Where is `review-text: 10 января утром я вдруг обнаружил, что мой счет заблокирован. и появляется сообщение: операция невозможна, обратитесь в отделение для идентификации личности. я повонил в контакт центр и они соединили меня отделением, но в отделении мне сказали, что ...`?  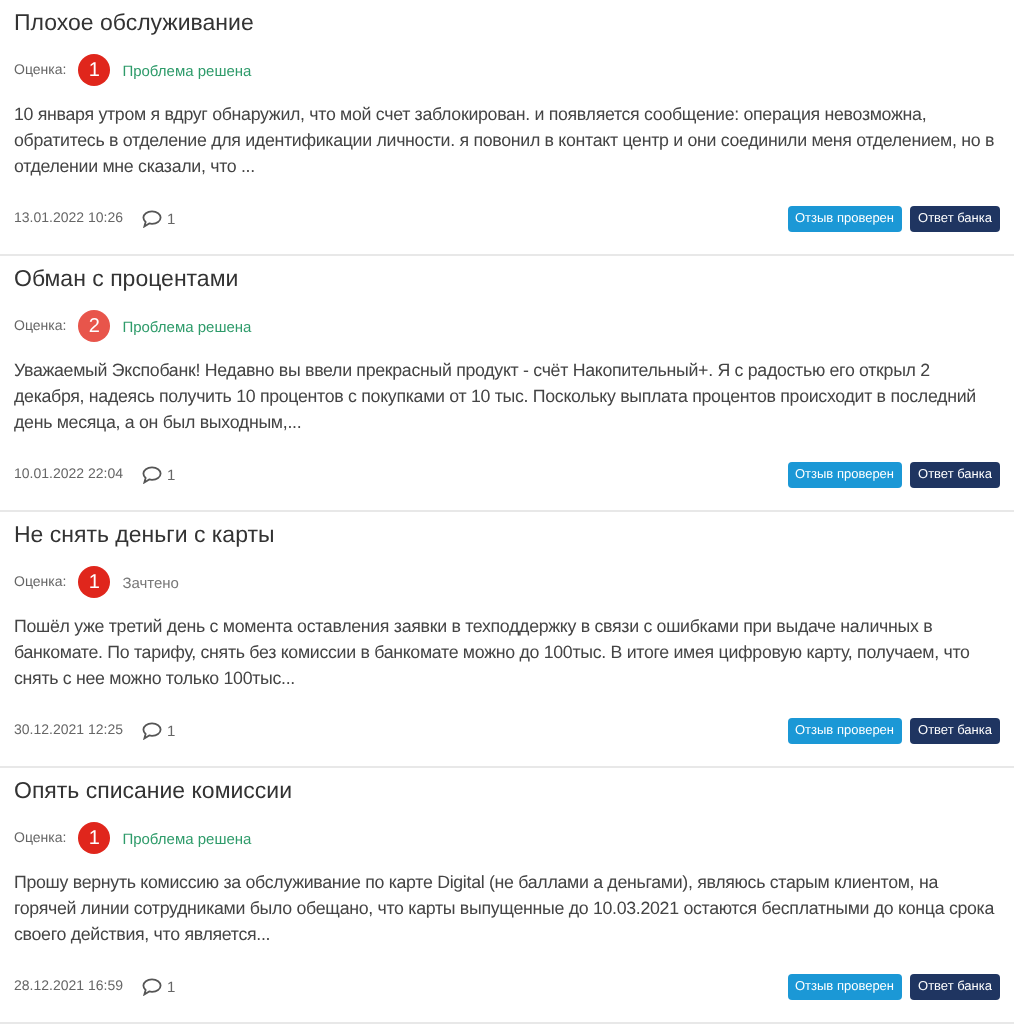
review-text: 10 января утром я вдруг обнаружил, что мой счет заблокирован. и появляется сообщение: операция невозможна, обратитесь в отделение для идентификации личности. я повонил в контакт центр и они соединили меня отделением, но в отделении мне сказали, что ... is located at coordinates (505, 141).